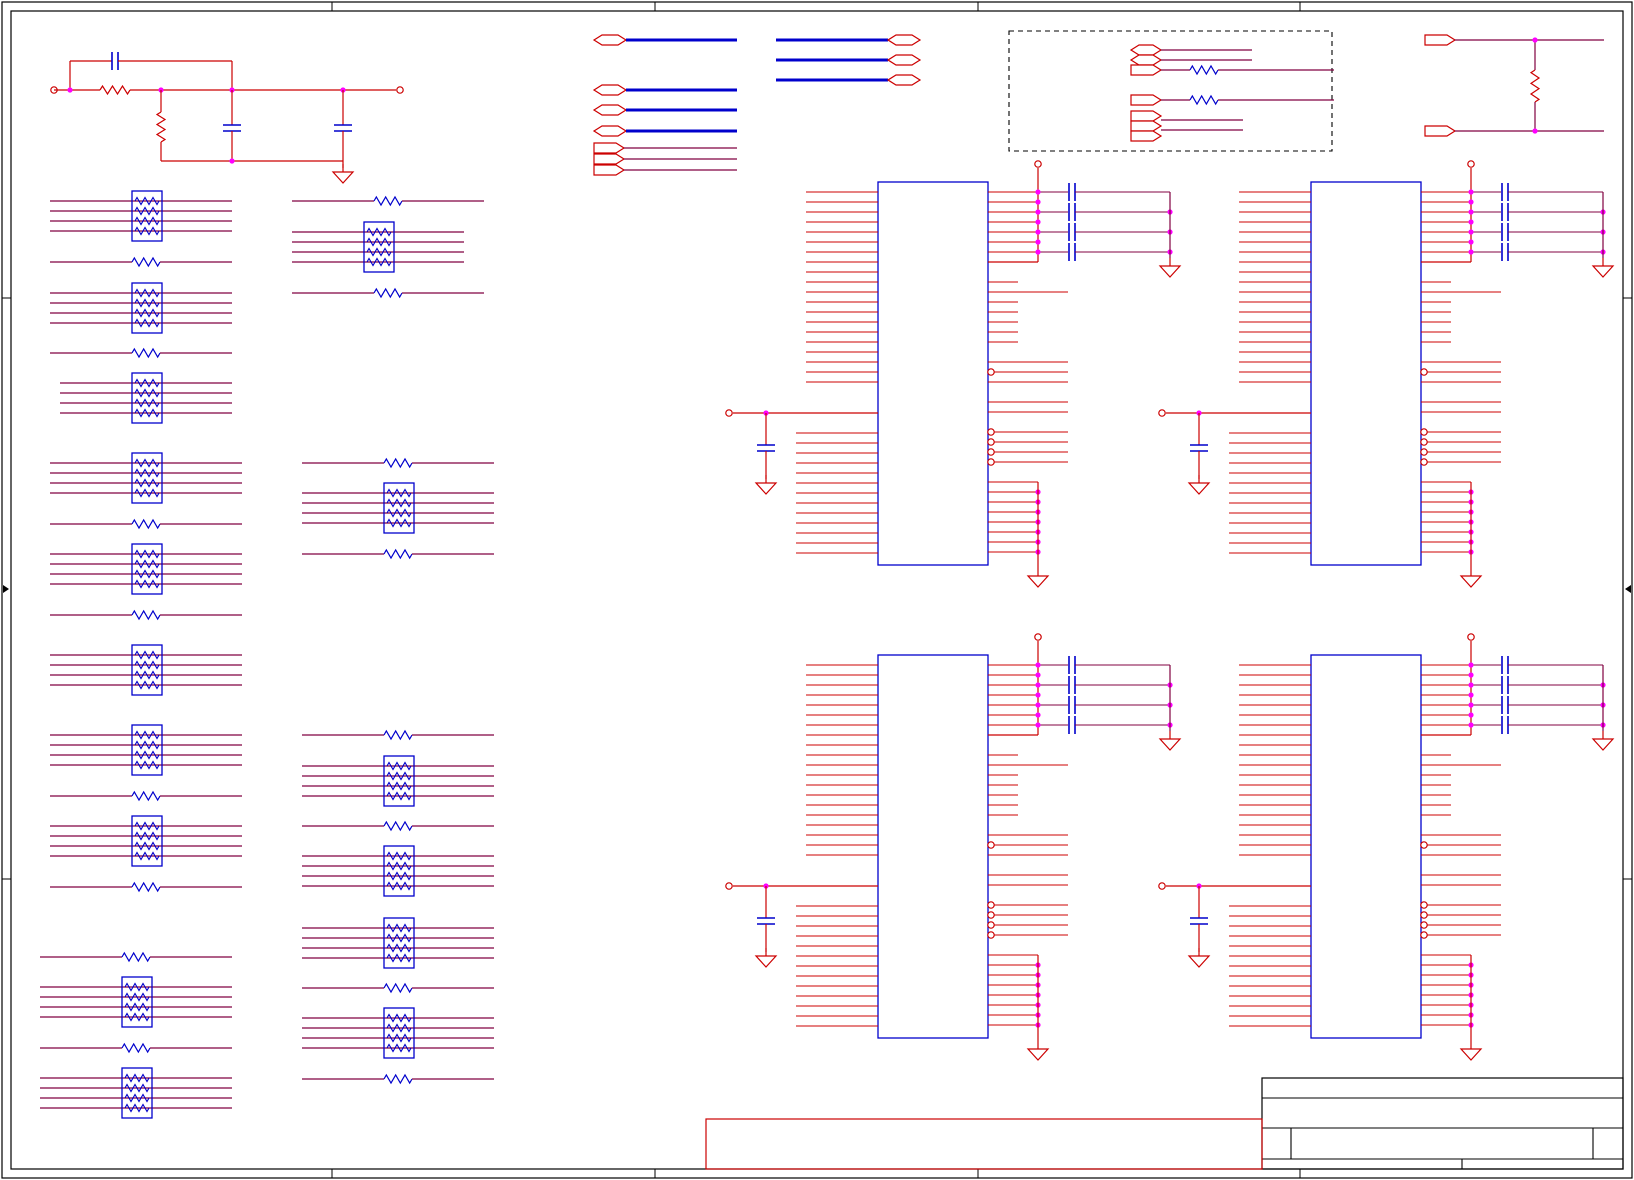 This screenshot has height=1180, width=1634. I want to click on center-arrow-icon, so click(6, 589).